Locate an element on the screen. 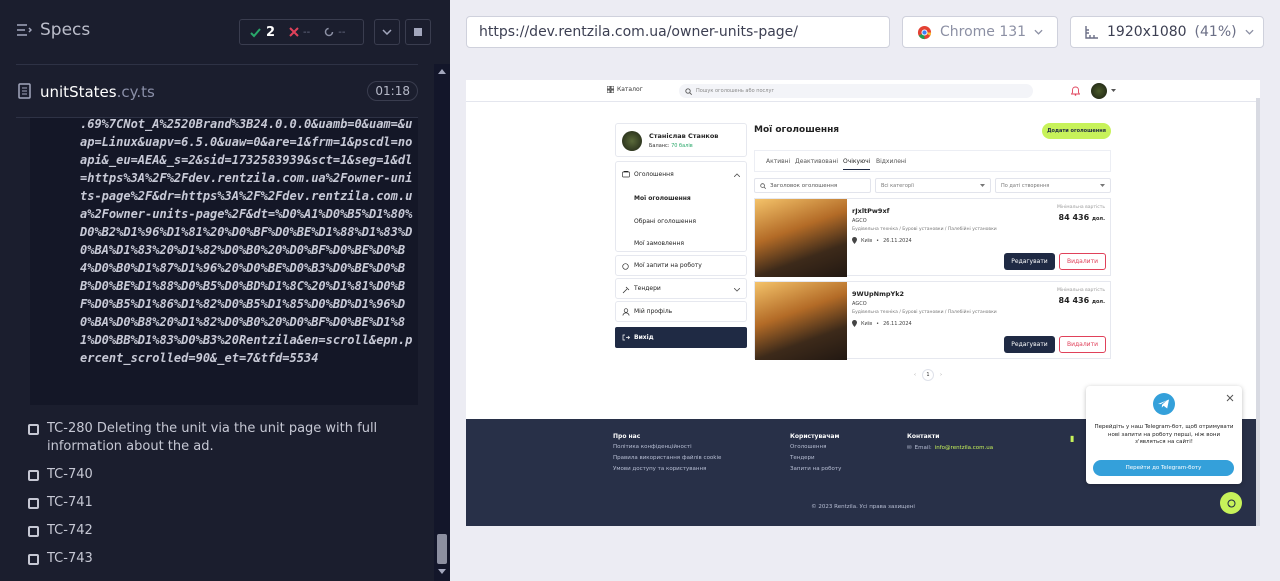 The height and width of the screenshot is (581, 1280). close-icon is located at coordinates (1230, 398).